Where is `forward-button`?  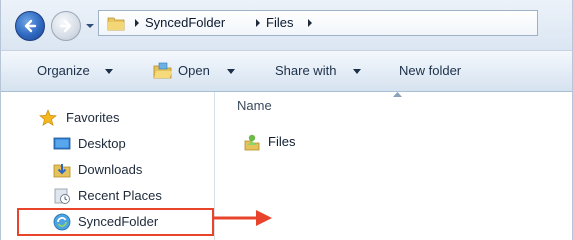
forward-button is located at coordinates (66, 26).